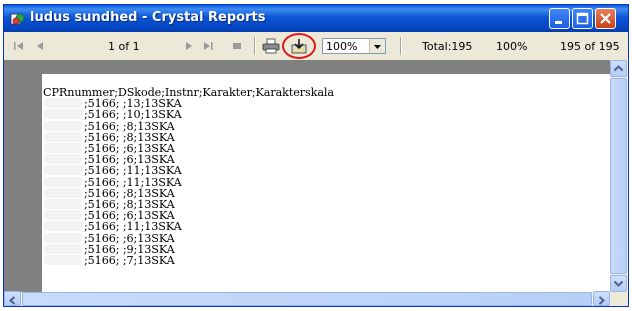  Describe the element at coordinates (208, 46) in the screenshot. I see `last-page-icon` at that location.